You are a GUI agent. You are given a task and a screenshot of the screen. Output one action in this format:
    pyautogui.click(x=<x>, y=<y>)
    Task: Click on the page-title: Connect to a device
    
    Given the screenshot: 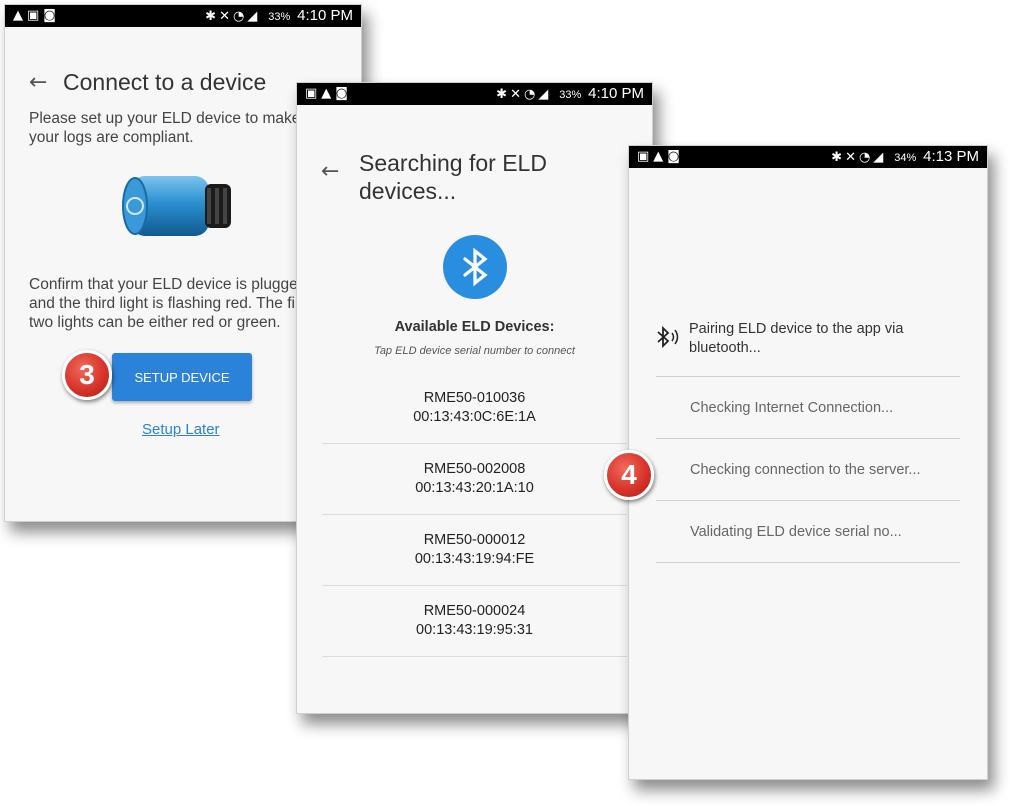 What is the action you would take?
    pyautogui.click(x=165, y=82)
    